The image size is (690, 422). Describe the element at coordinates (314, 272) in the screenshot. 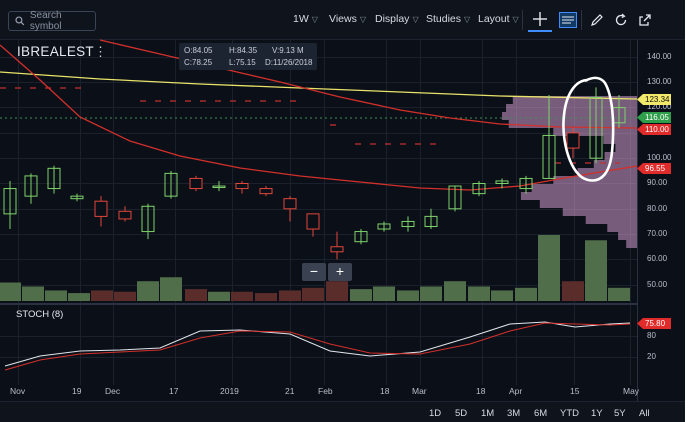

I see `zoom-out-button: −` at that location.